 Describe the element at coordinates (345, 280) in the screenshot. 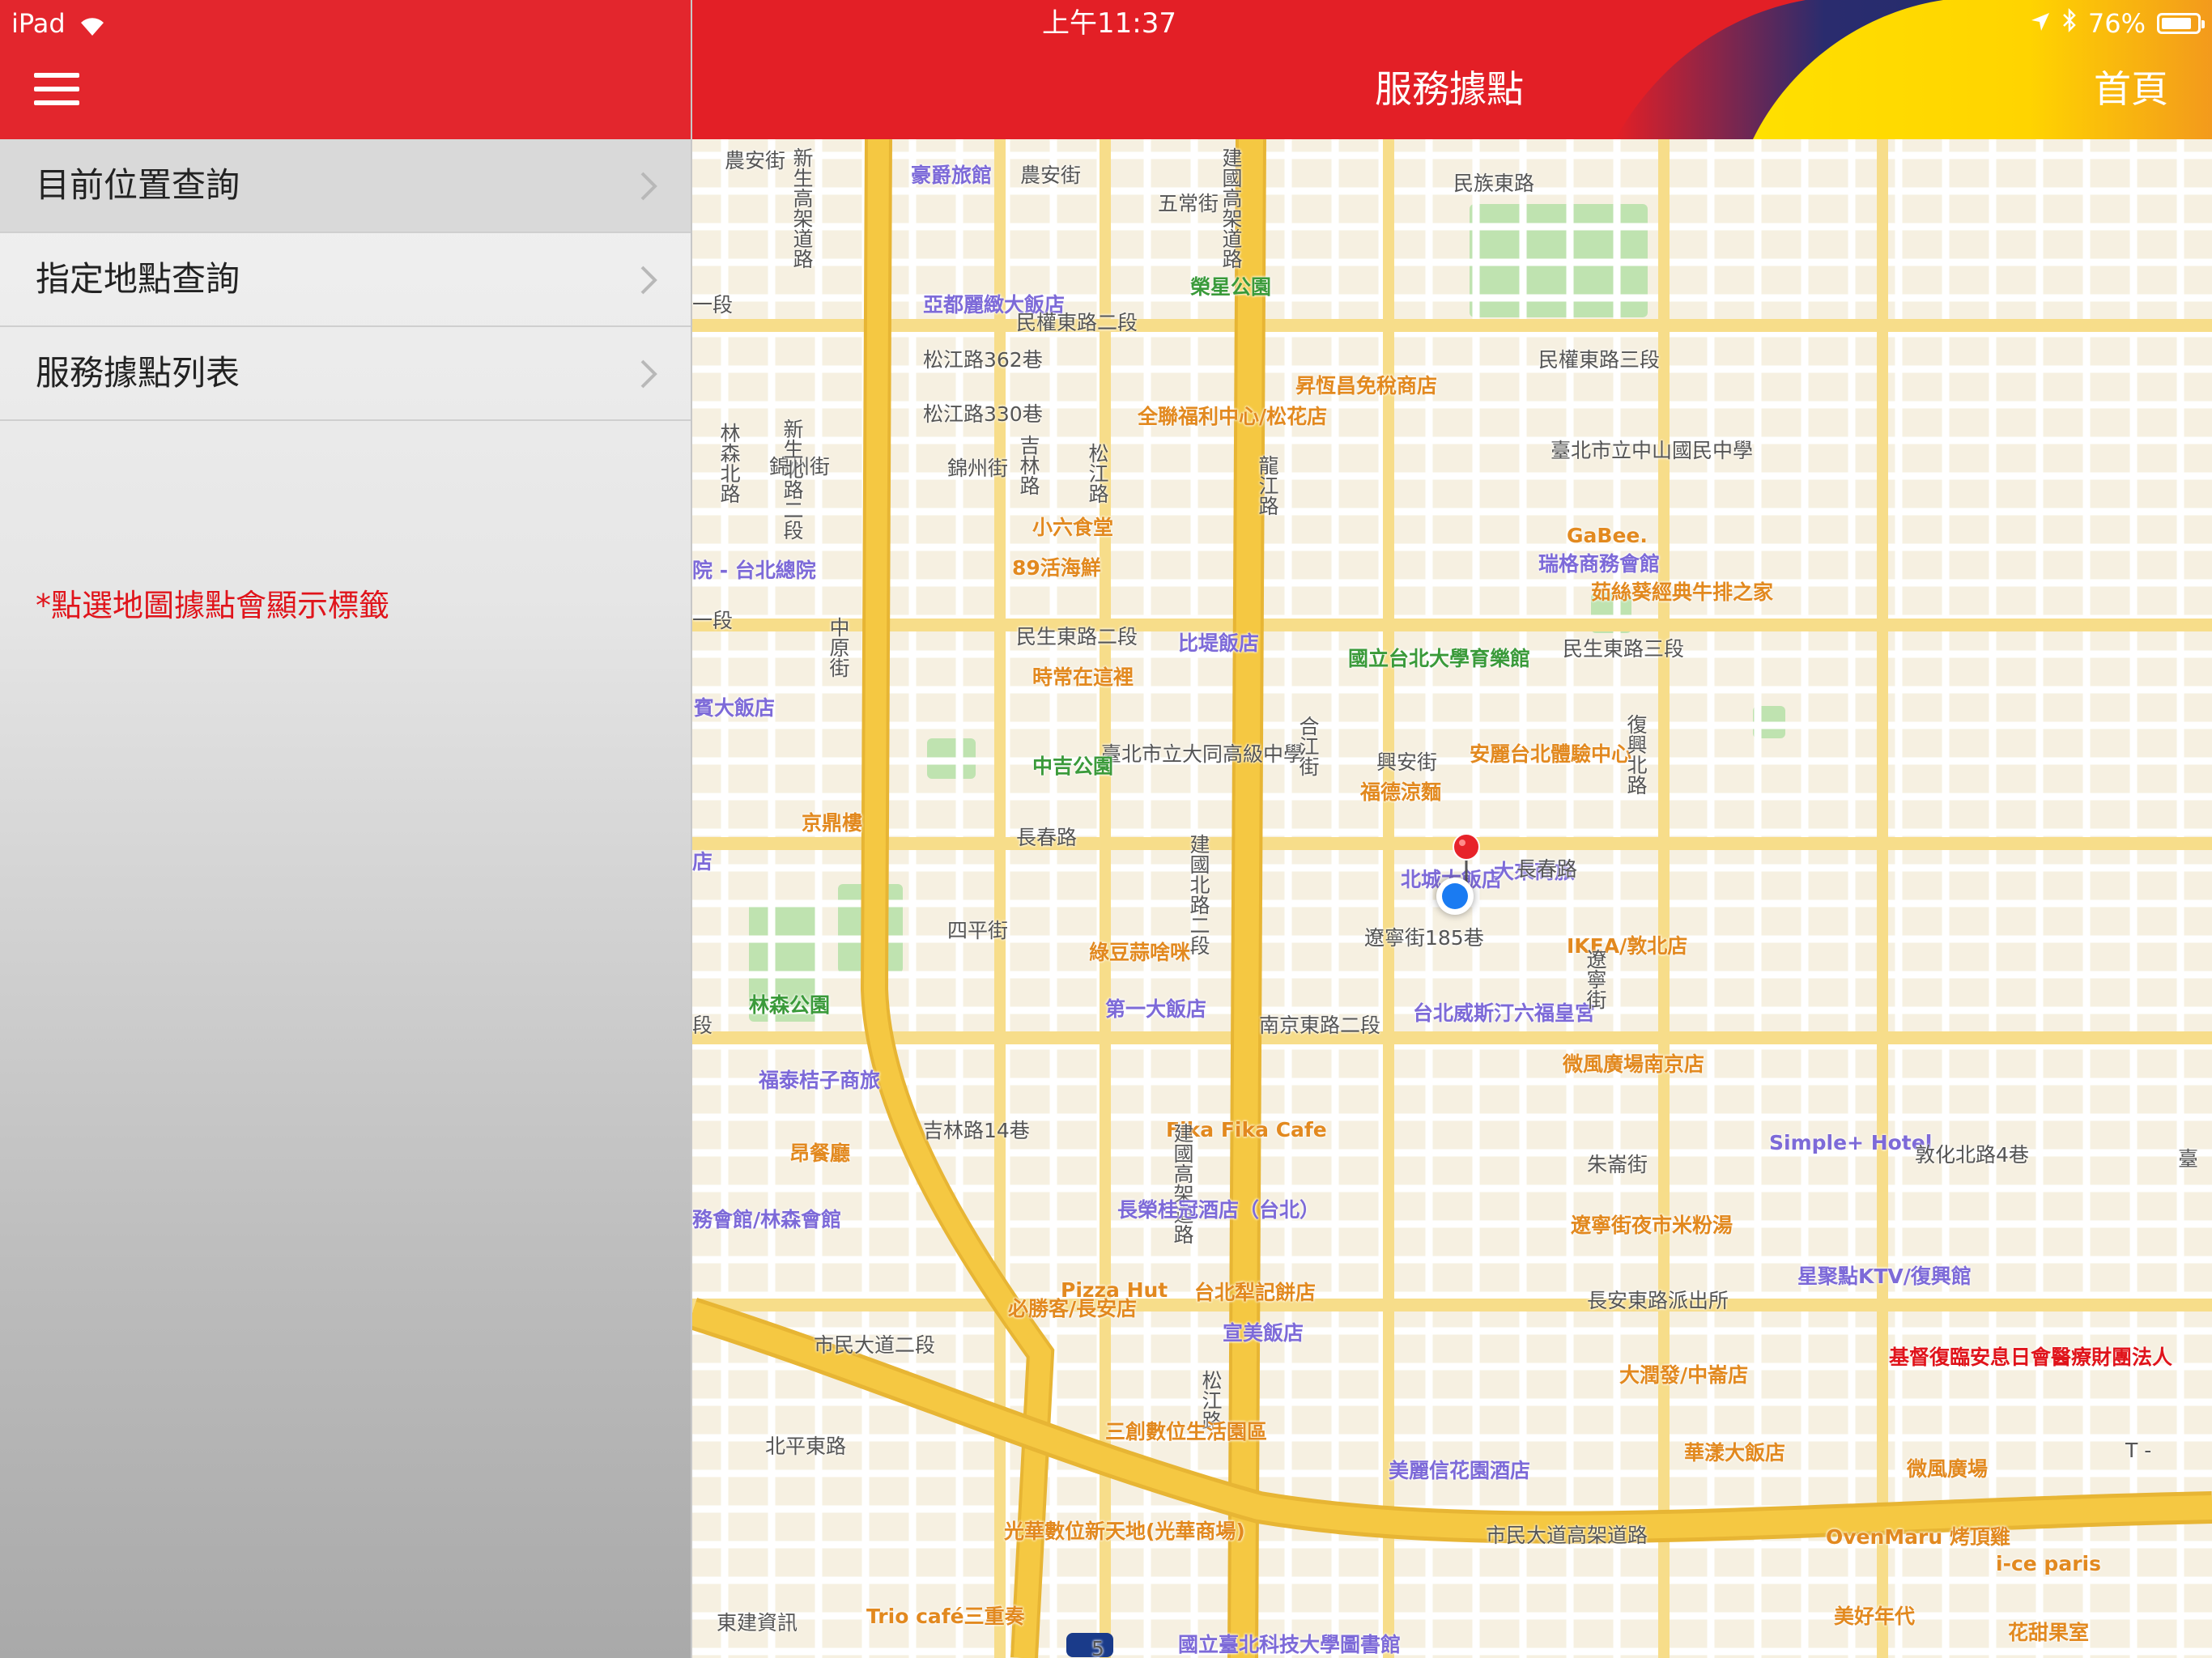

I see `sidebar-item-specified-location: 指定地點查詢` at that location.